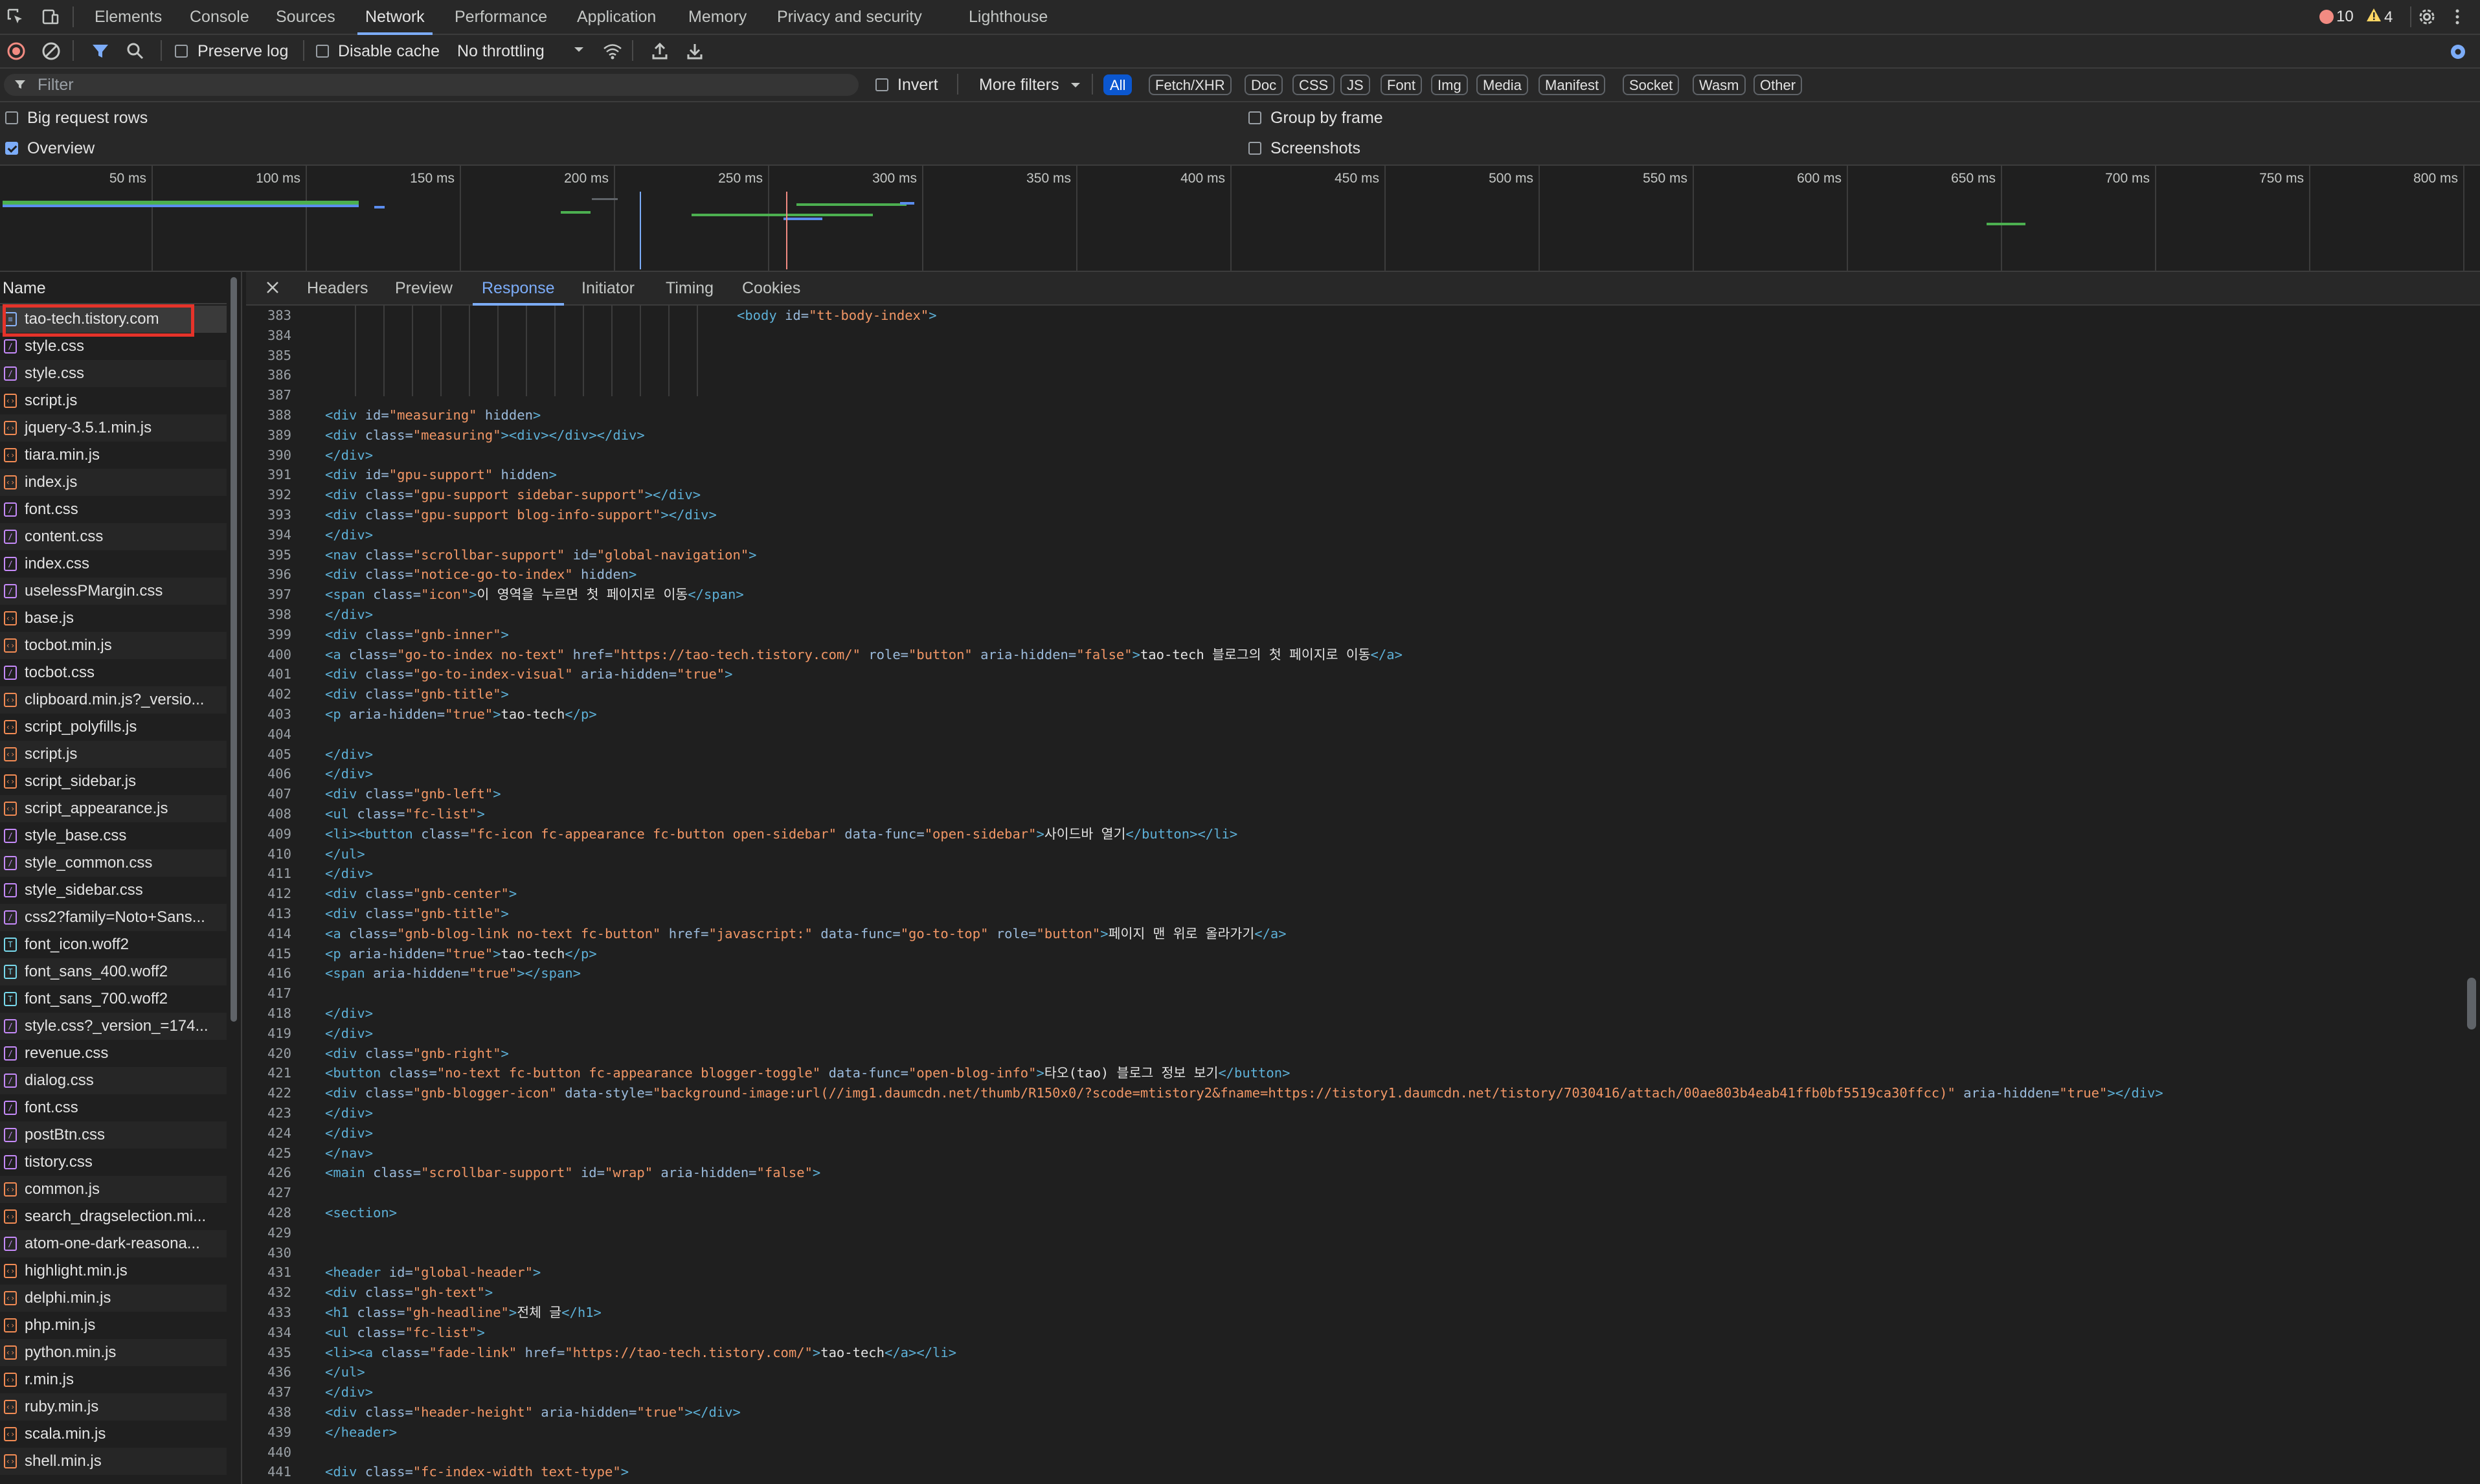  What do you see at coordinates (1255, 148) in the screenshot?
I see `screenshots-checkbox` at bounding box center [1255, 148].